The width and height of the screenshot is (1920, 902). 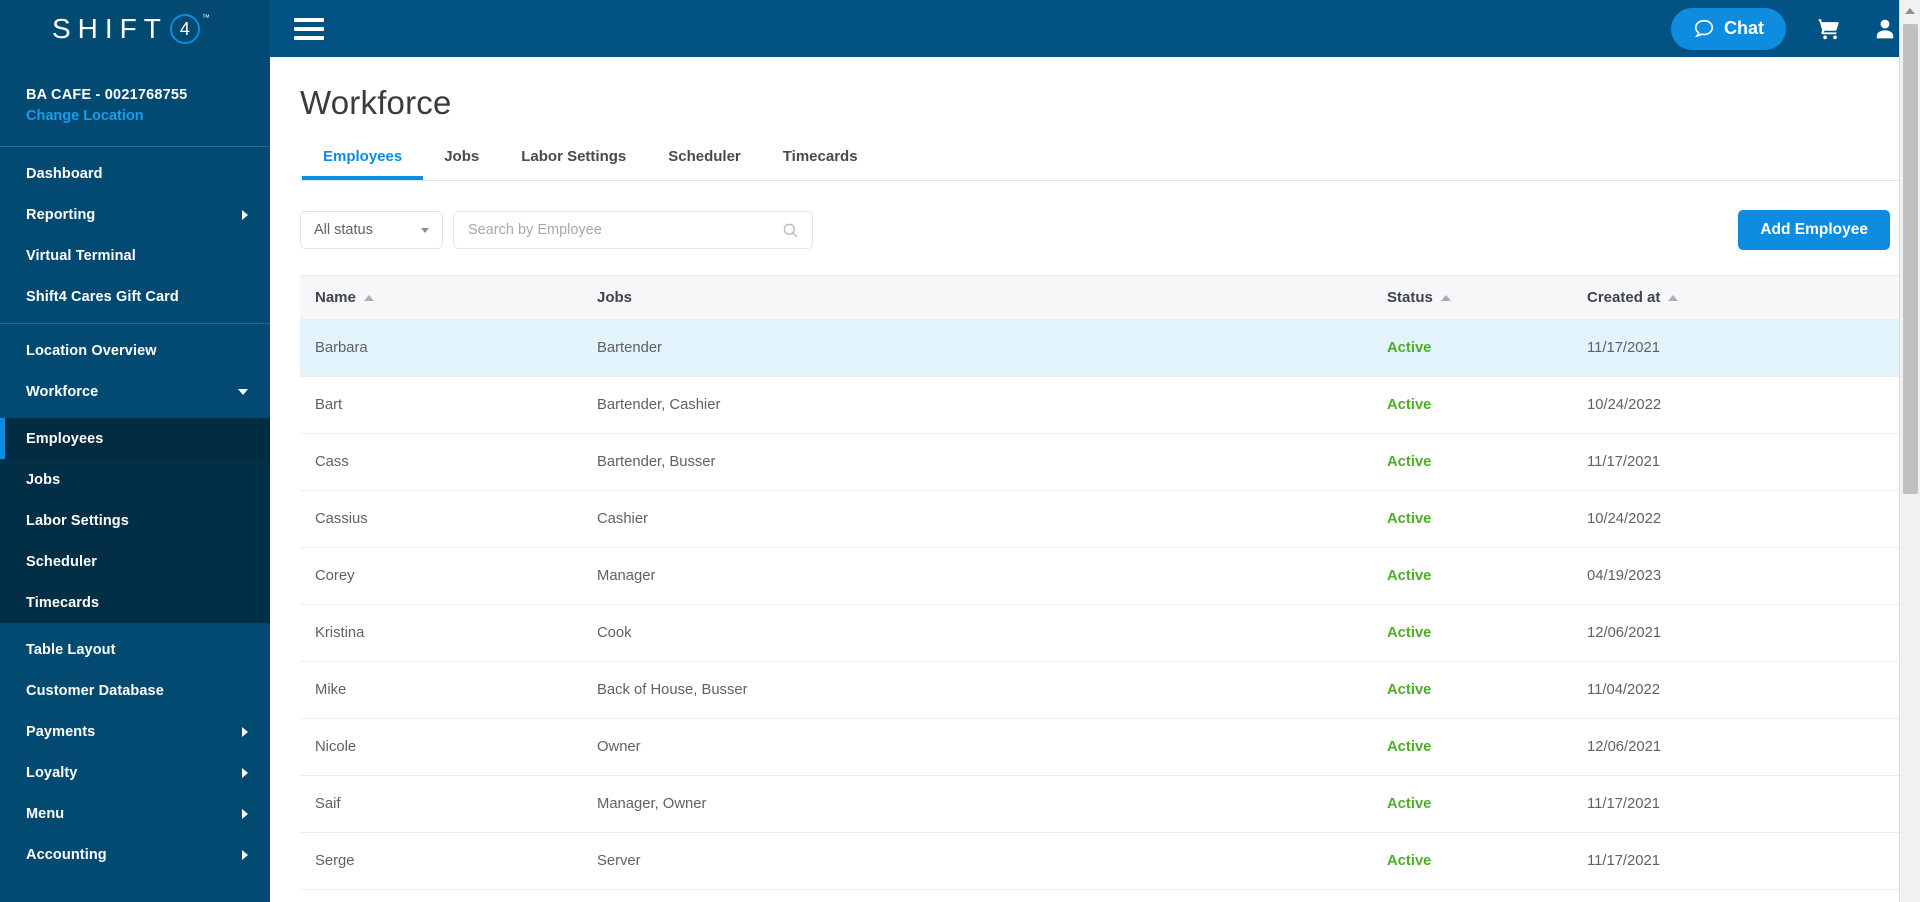 What do you see at coordinates (135, 772) in the screenshot?
I see `sidebar-item-loyalty: Loyalty` at bounding box center [135, 772].